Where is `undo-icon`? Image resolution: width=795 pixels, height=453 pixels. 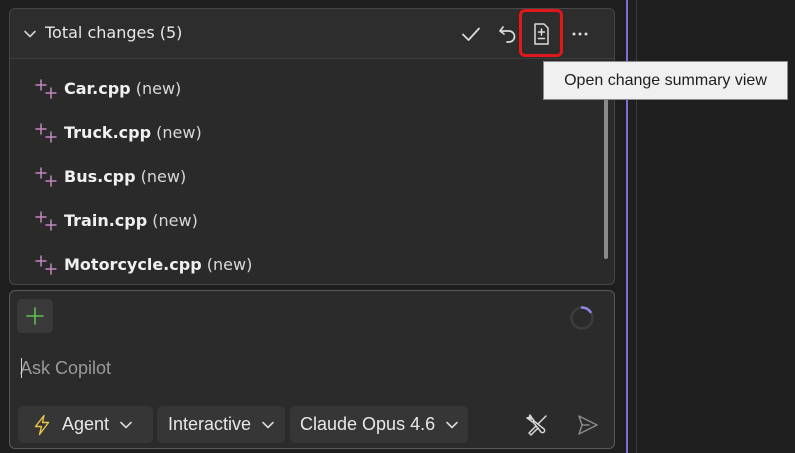
undo-icon is located at coordinates (507, 34).